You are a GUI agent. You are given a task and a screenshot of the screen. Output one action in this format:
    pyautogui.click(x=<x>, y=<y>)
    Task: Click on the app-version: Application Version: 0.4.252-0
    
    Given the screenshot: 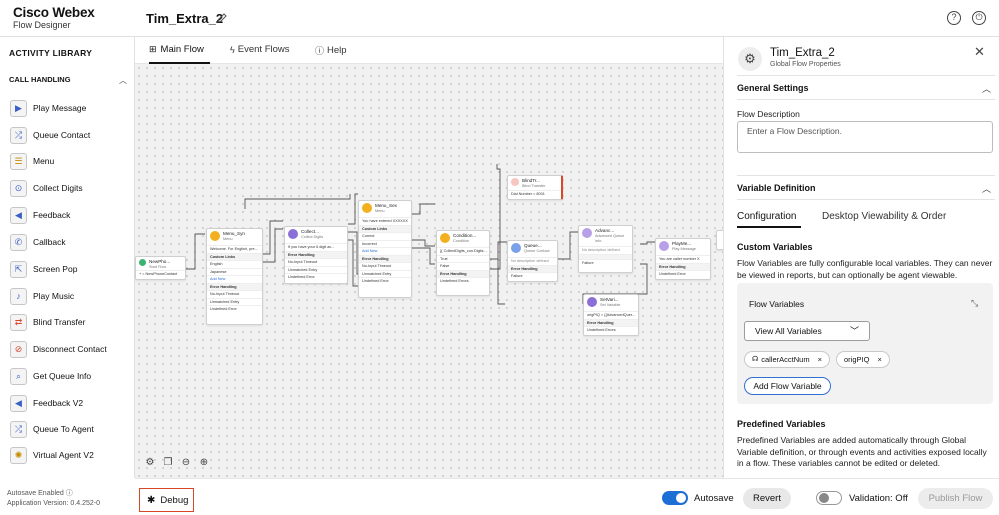 What is the action you would take?
    pyautogui.click(x=54, y=503)
    